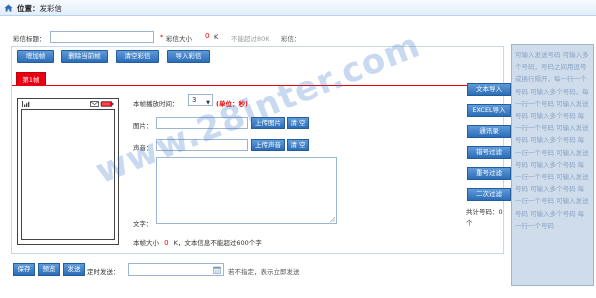 The image size is (596, 298). I want to click on send-button: 发送, so click(74, 269).